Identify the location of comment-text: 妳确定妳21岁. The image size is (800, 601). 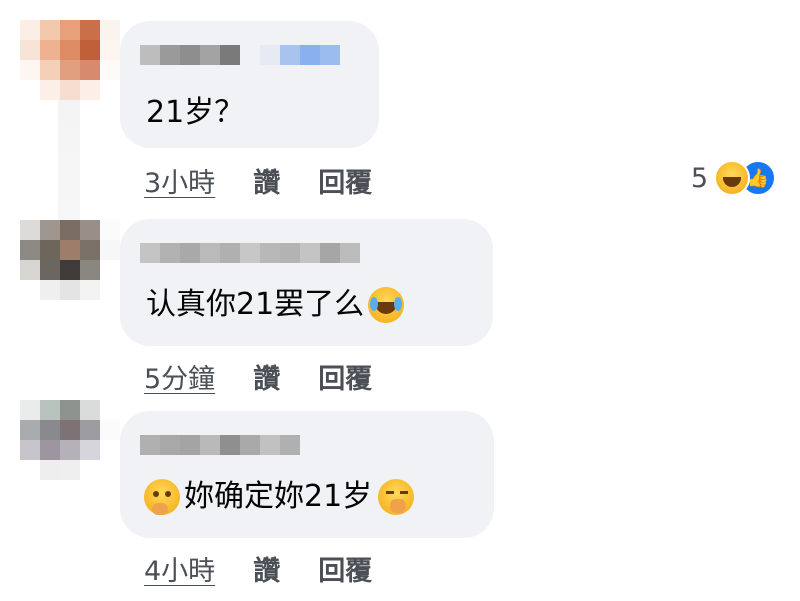
(279, 497).